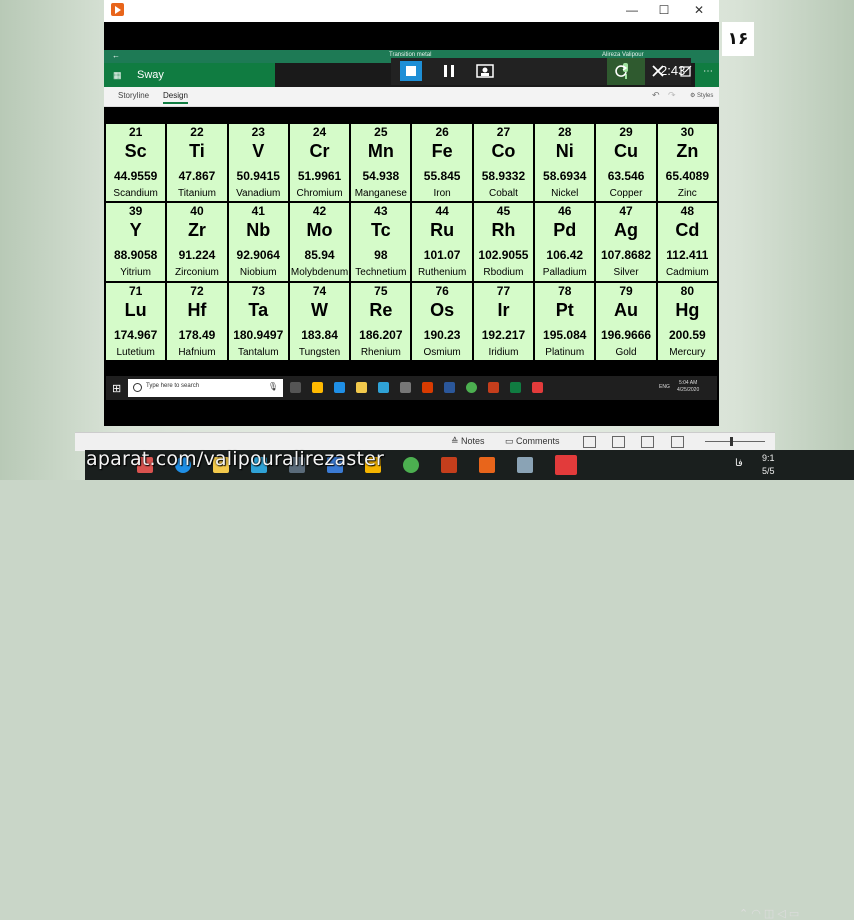  Describe the element at coordinates (197, 290) in the screenshot. I see `atomic-number: 72` at that location.